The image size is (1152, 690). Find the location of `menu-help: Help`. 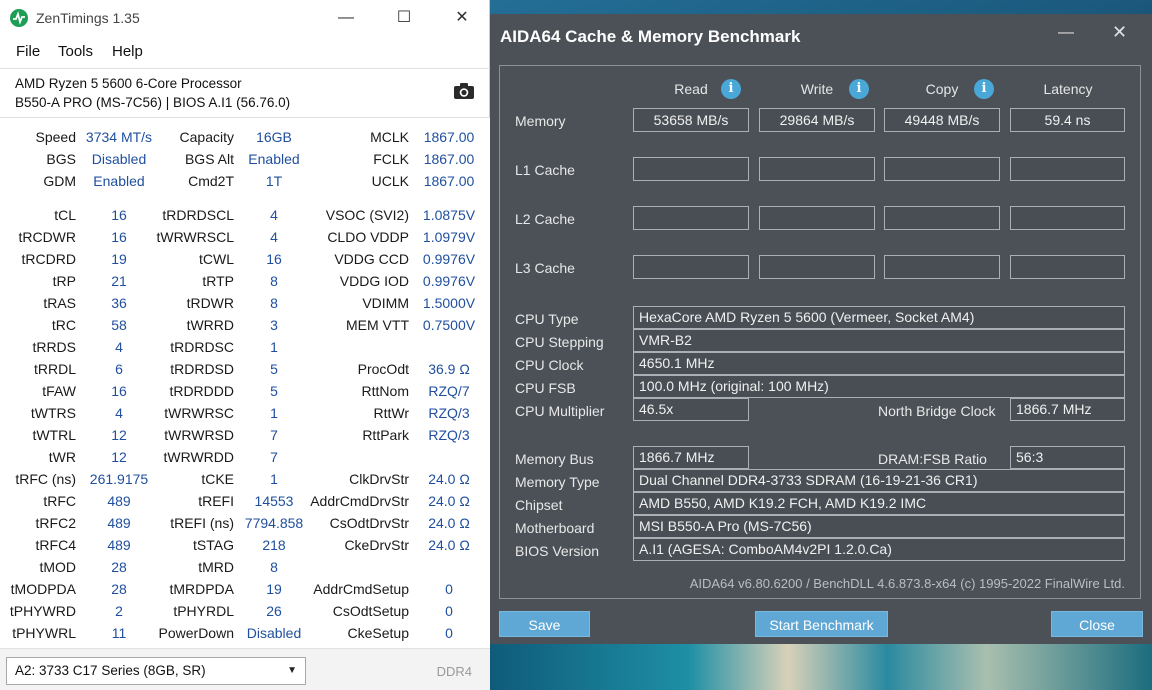

menu-help: Help is located at coordinates (127, 51).